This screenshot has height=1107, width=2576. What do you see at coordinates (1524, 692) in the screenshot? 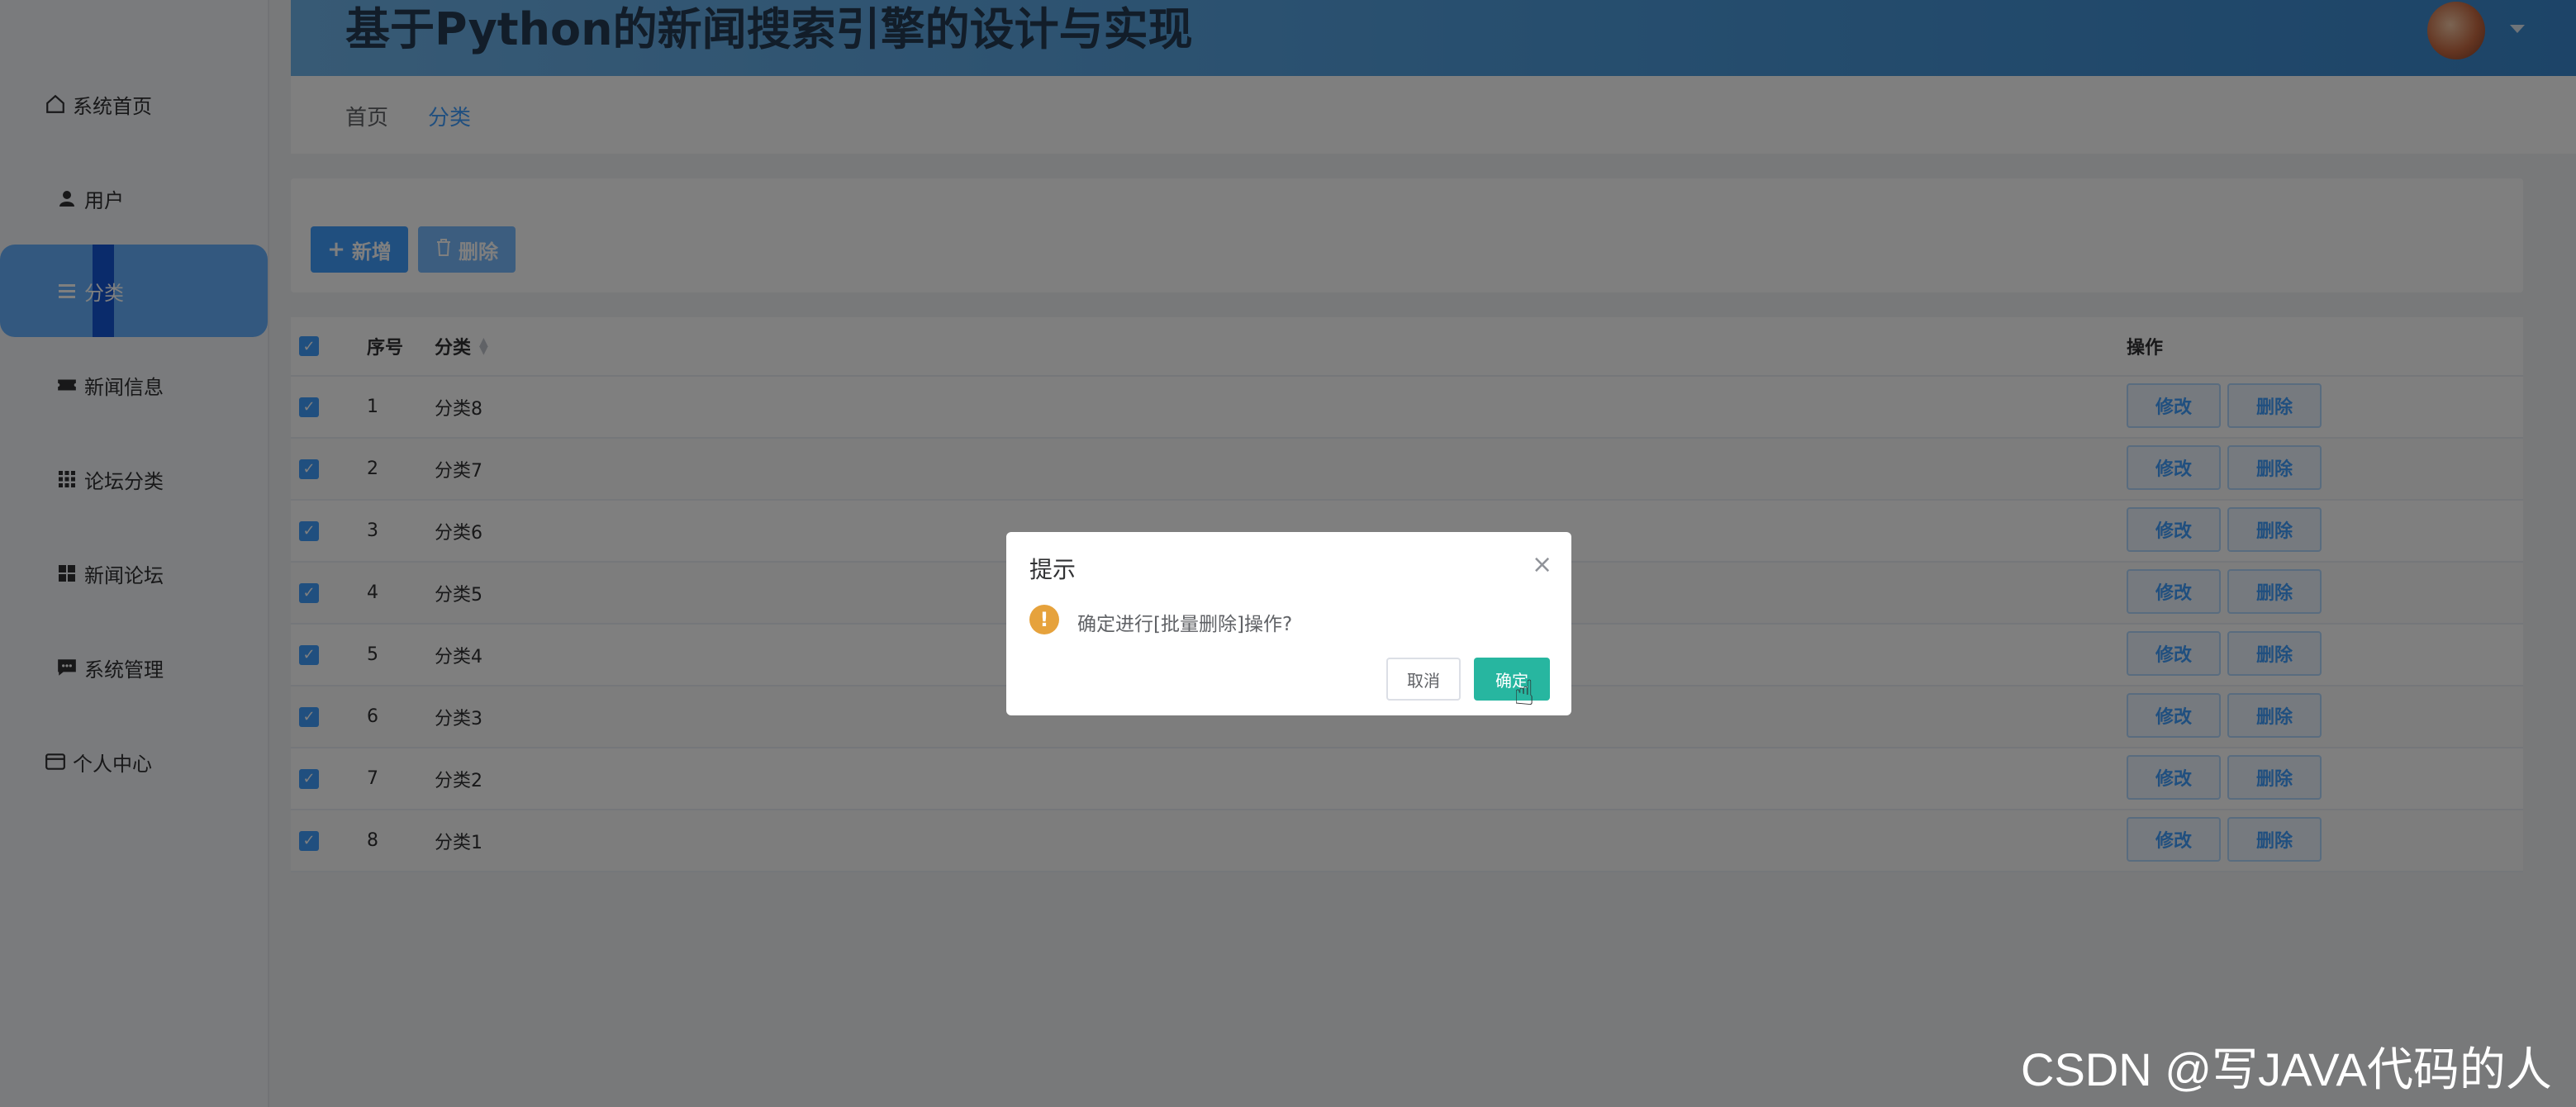
I see `hand-cursor-icon: ☝` at bounding box center [1524, 692].